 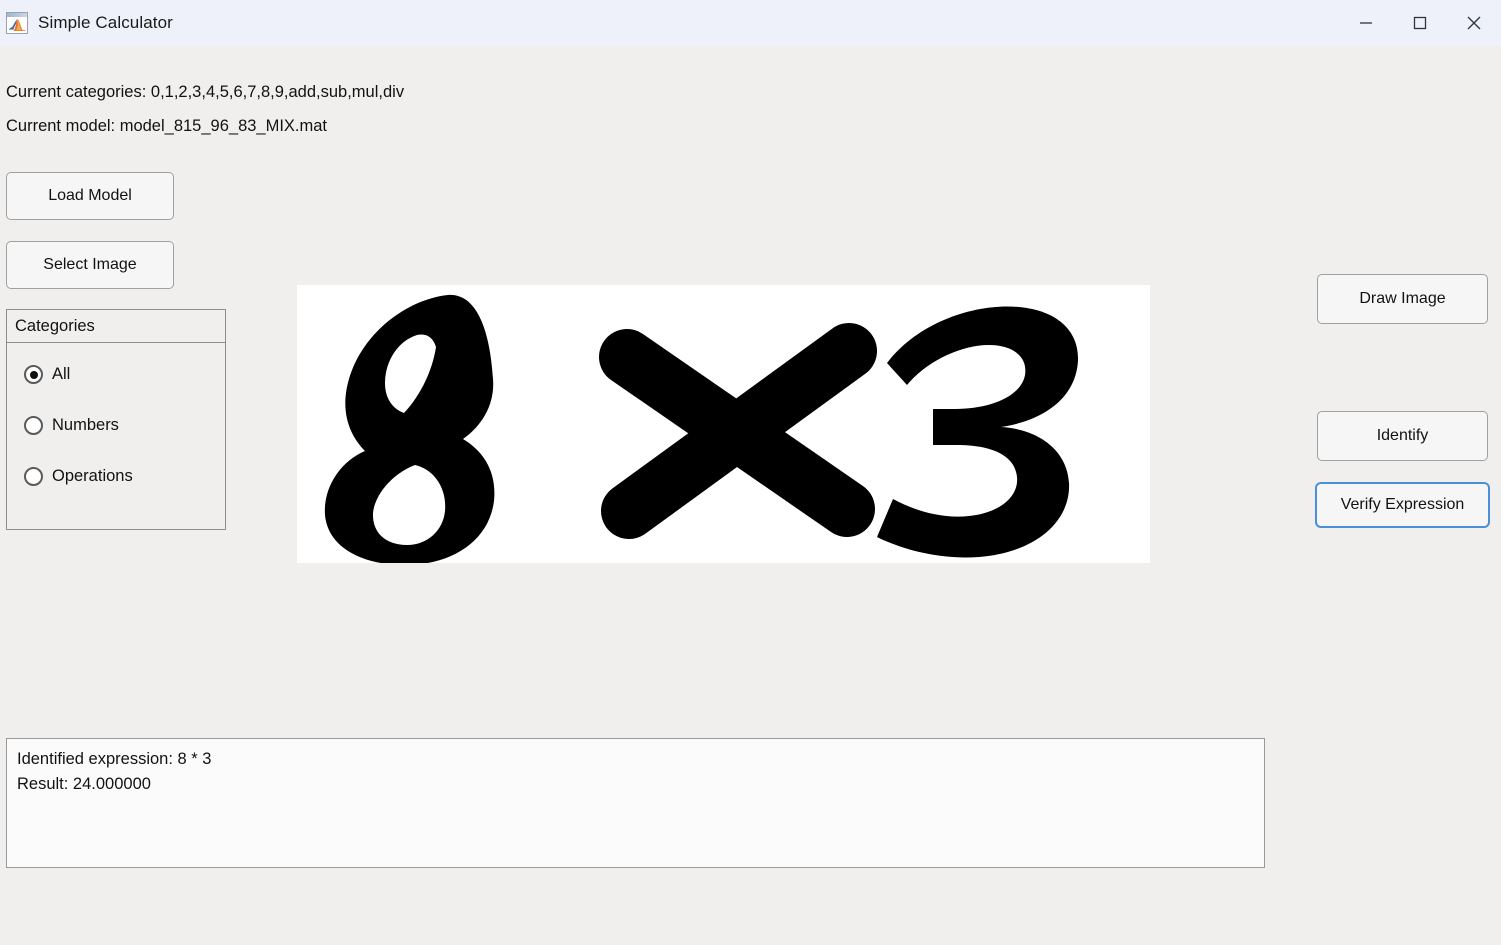 I want to click on radio-option-operations: Operations, so click(x=78, y=476).